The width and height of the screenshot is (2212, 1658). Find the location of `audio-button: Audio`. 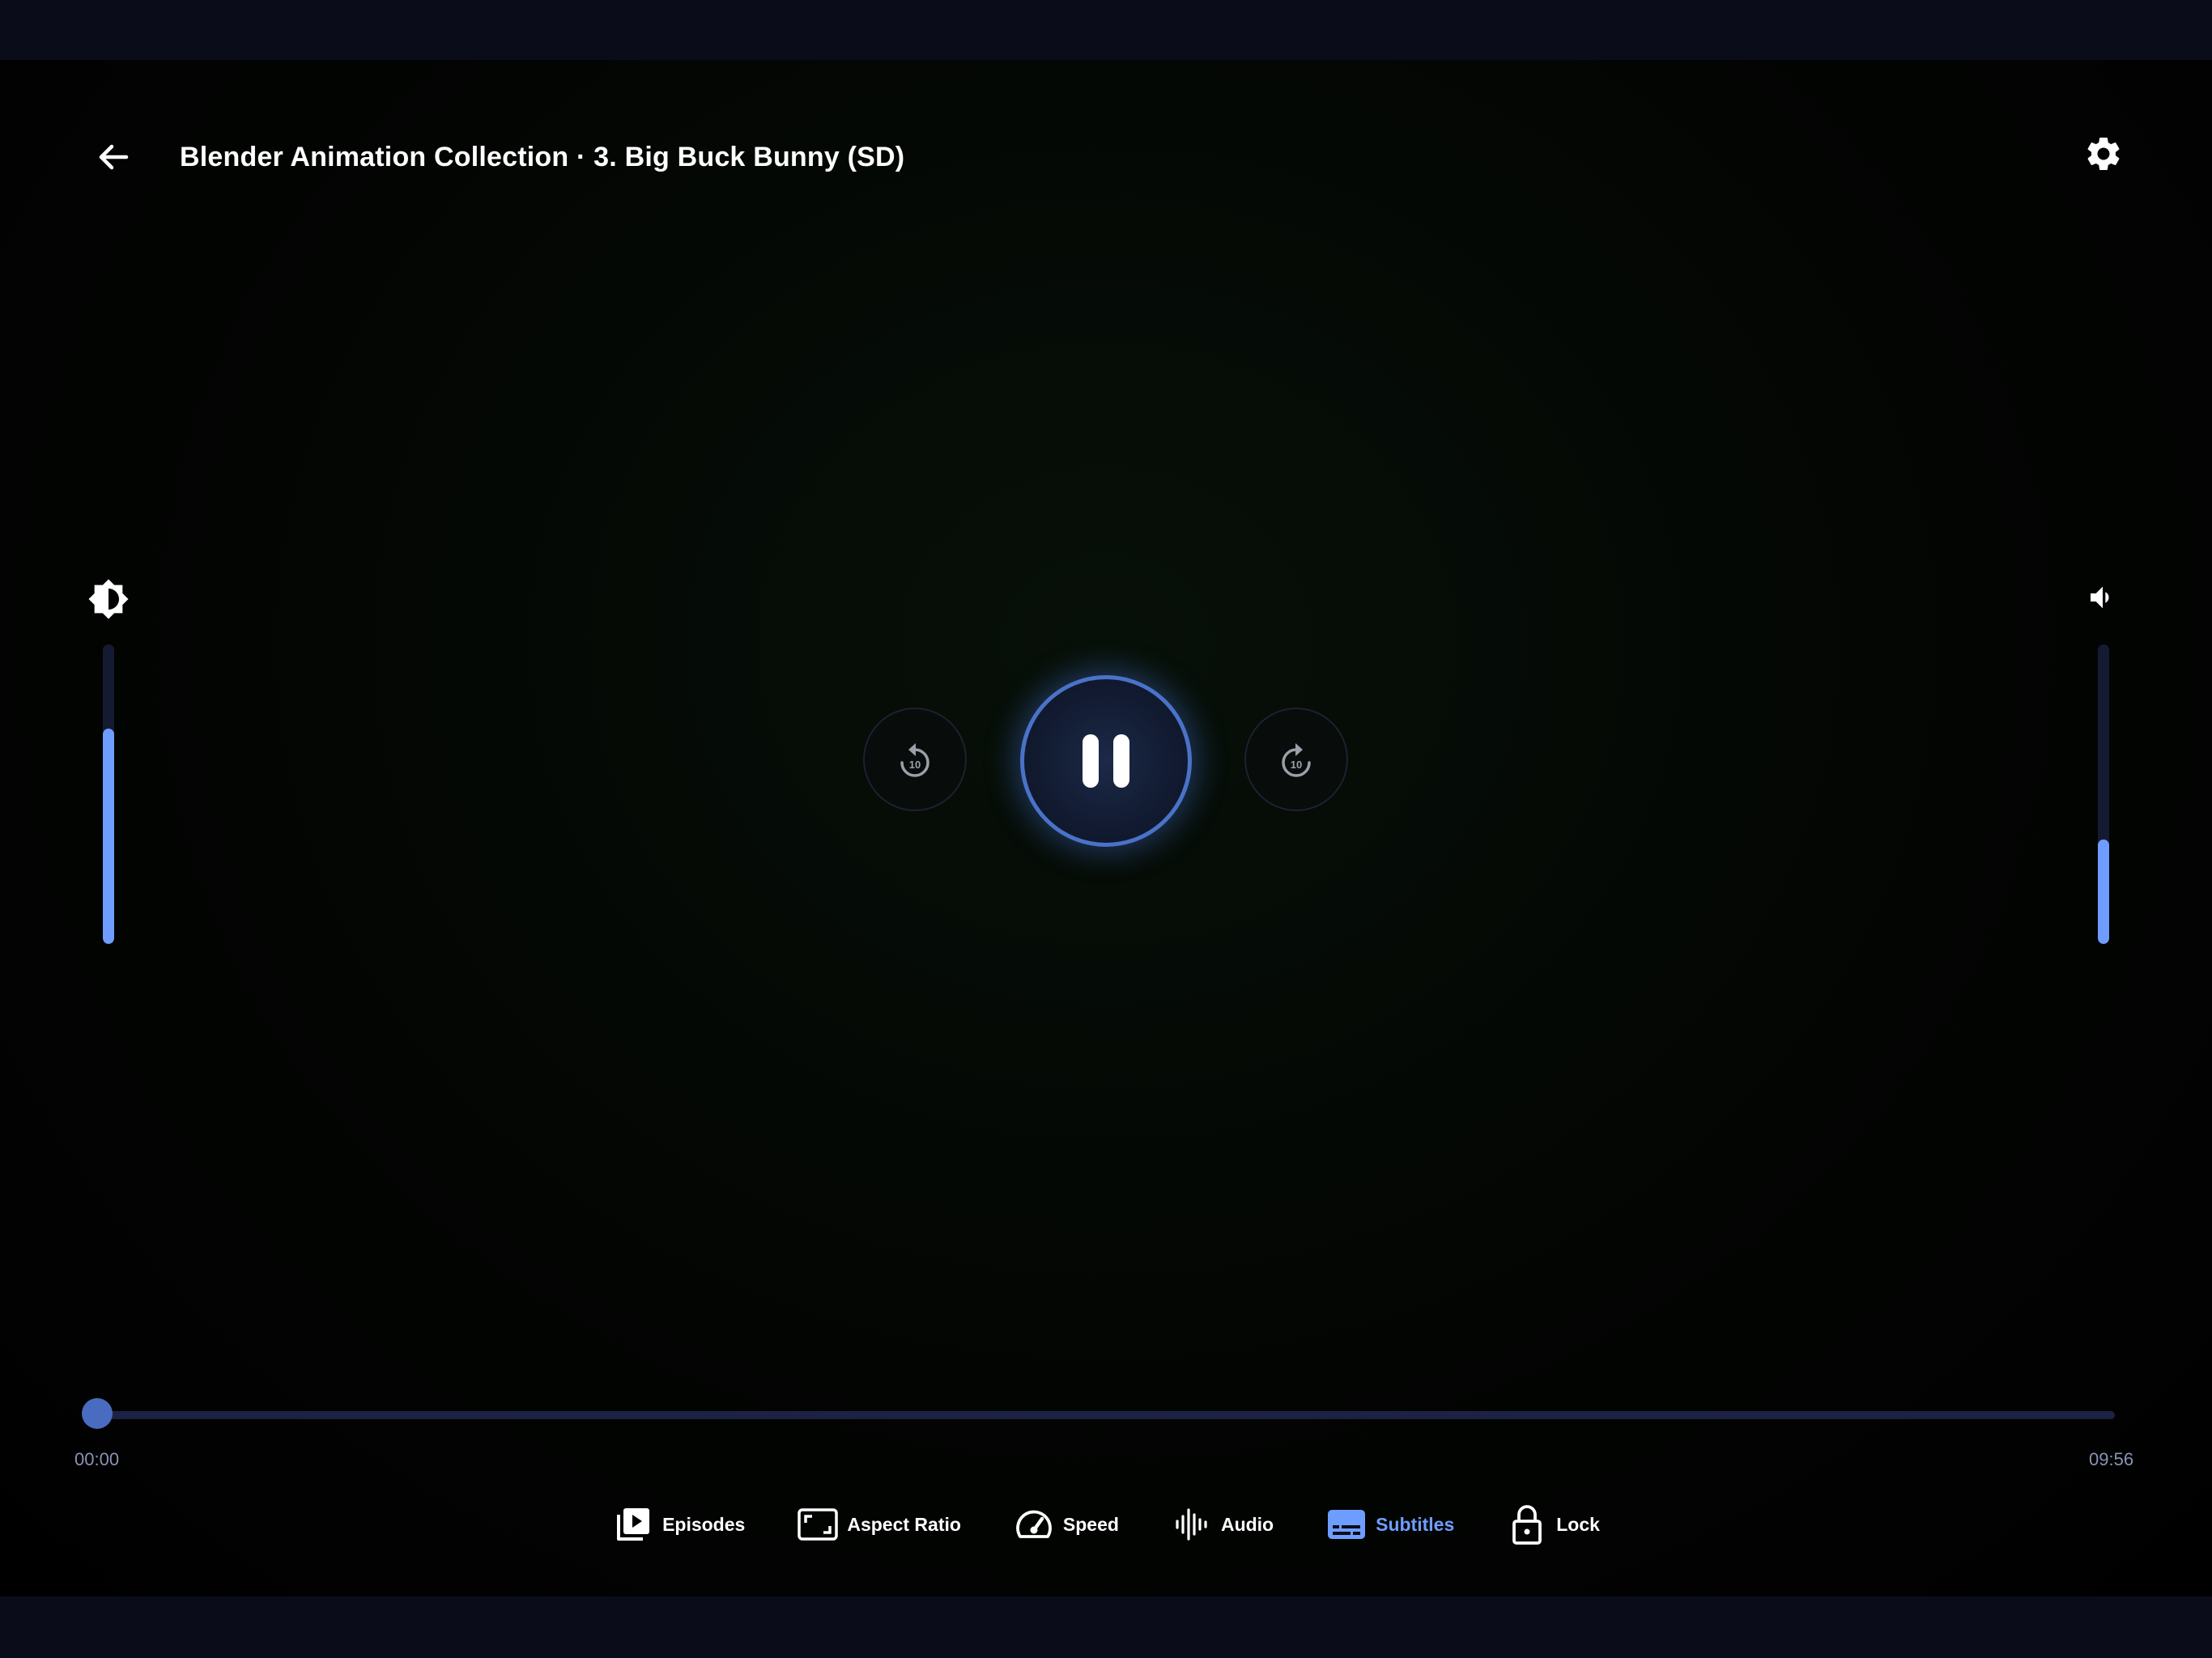

audio-button: Audio is located at coordinates (1222, 1524).